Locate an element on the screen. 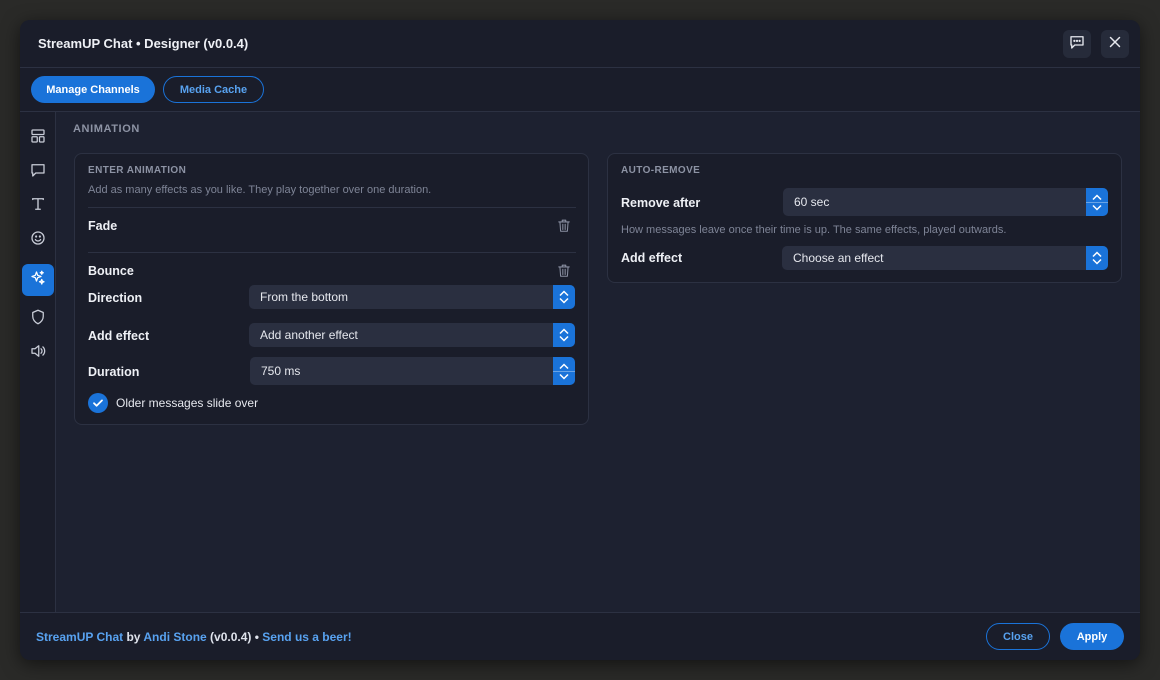 The width and height of the screenshot is (1160, 680). sidebar-item-moderation is located at coordinates (38, 319).